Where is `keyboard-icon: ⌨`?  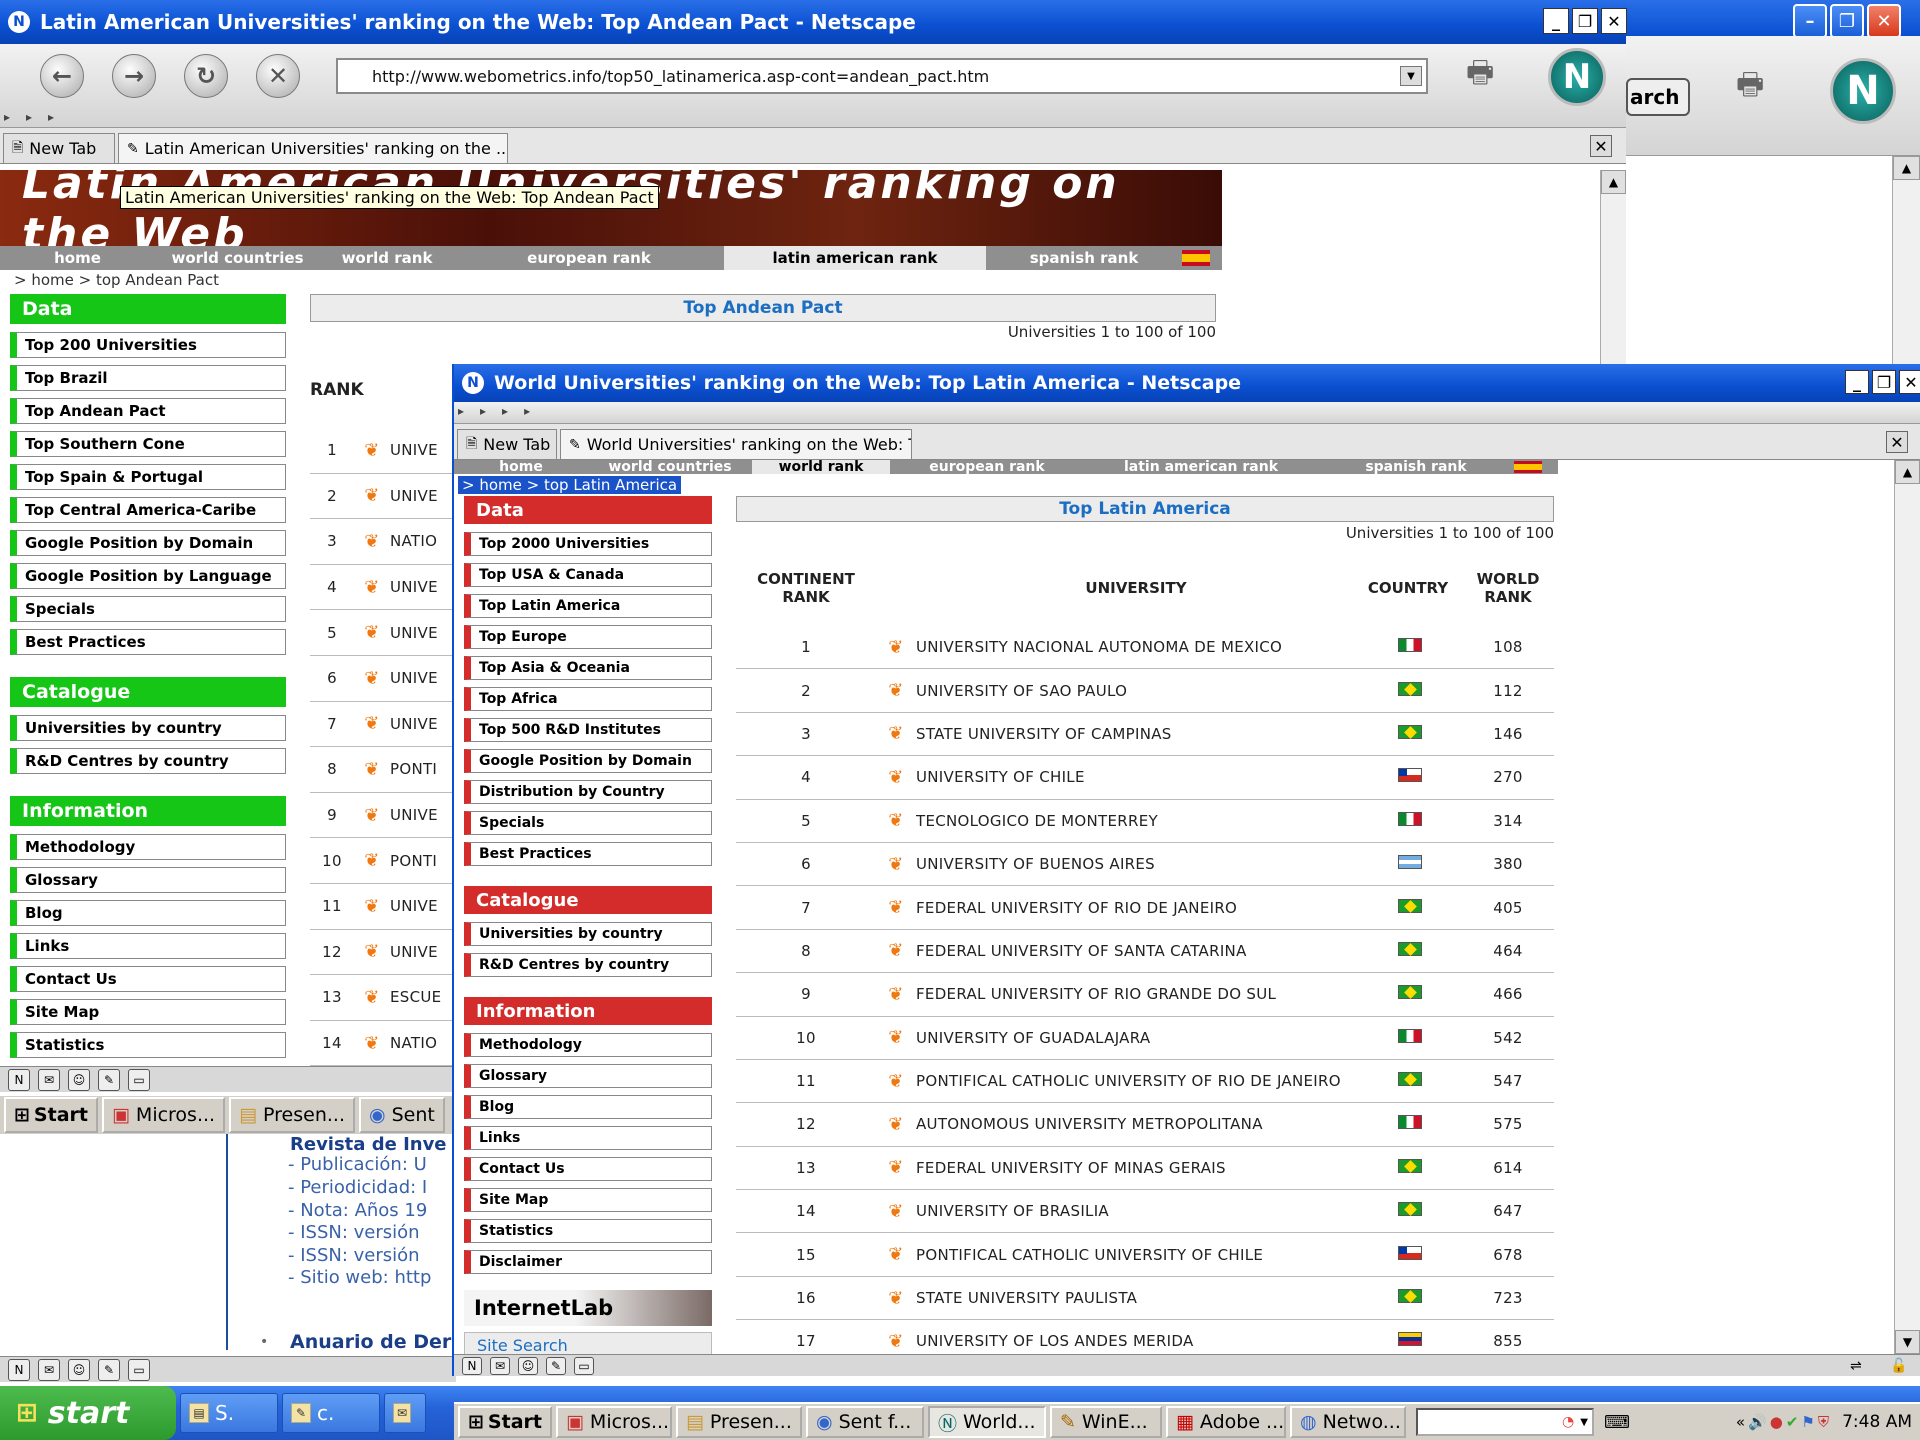
keyboard-icon: ⌨ is located at coordinates (1617, 1422).